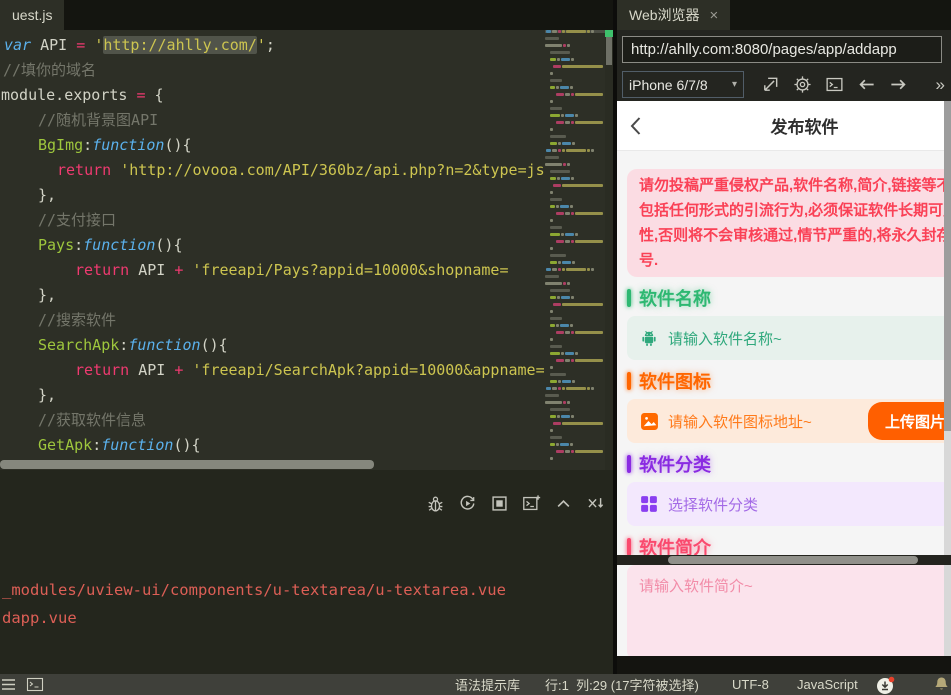 The image size is (951, 695). I want to click on status-syntax-lib: 语法提示库, so click(487, 684).